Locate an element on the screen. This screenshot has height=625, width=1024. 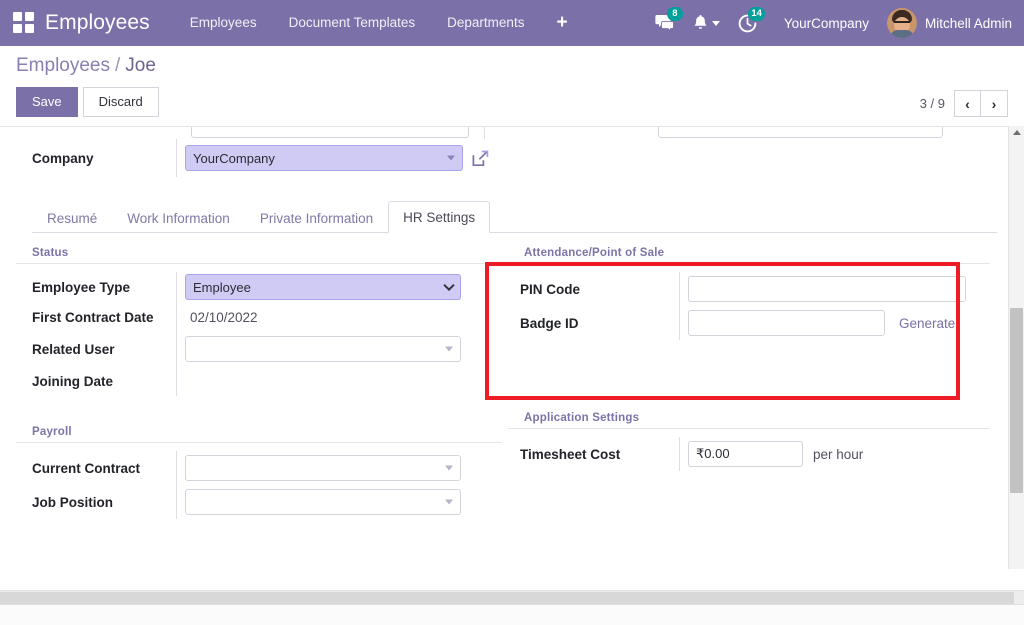
user-menu: Mitchell Admin is located at coordinates (947, 23).